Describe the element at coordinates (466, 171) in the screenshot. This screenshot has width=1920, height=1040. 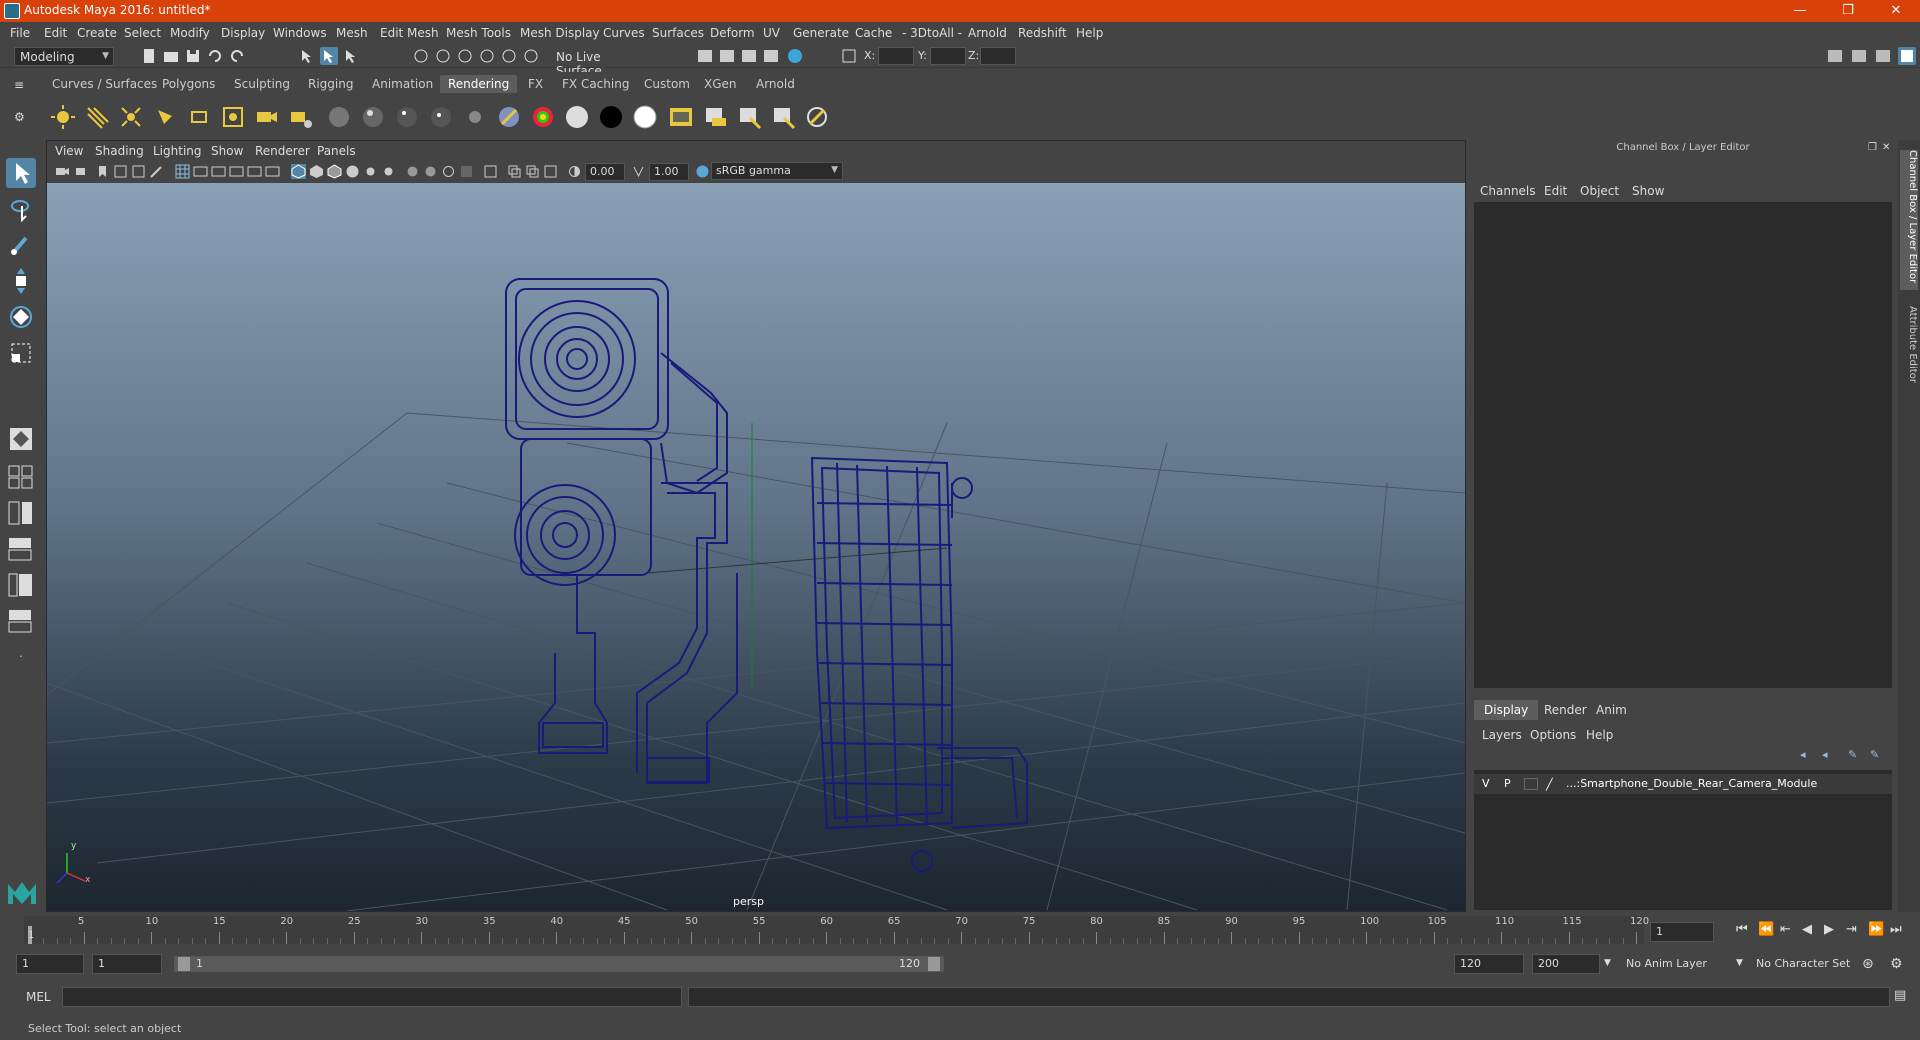
I see `depth-of-field-icon` at that location.